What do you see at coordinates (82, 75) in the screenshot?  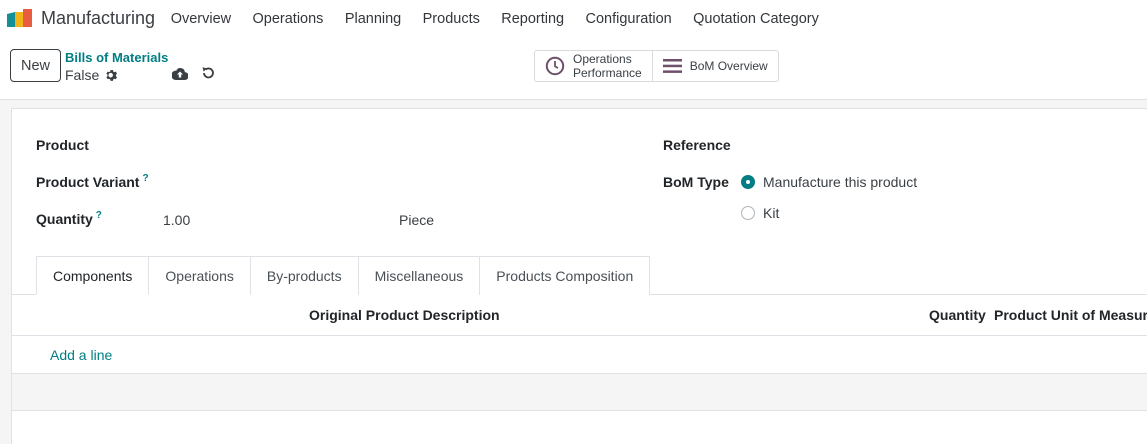 I see `record-name: False` at bounding box center [82, 75].